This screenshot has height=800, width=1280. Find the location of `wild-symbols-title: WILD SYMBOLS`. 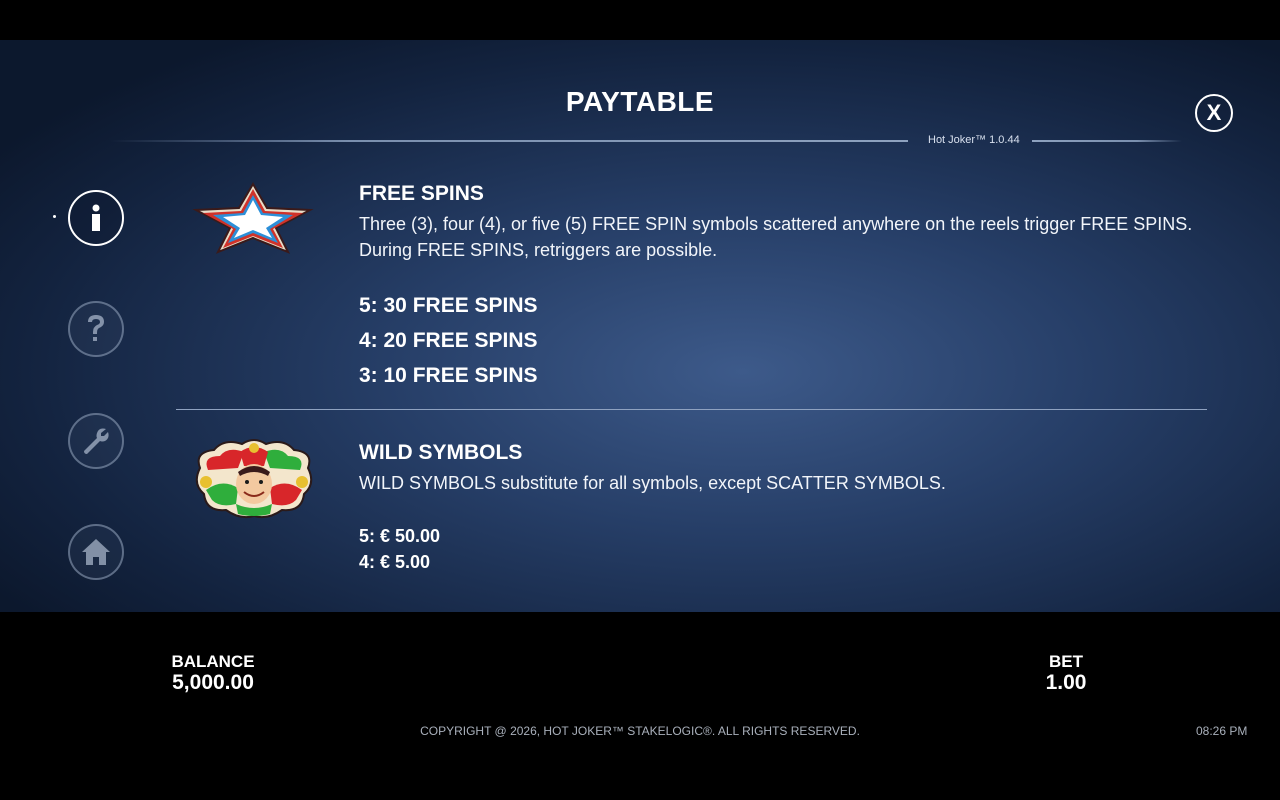

wild-symbols-title: WILD SYMBOLS is located at coordinates (441, 452).